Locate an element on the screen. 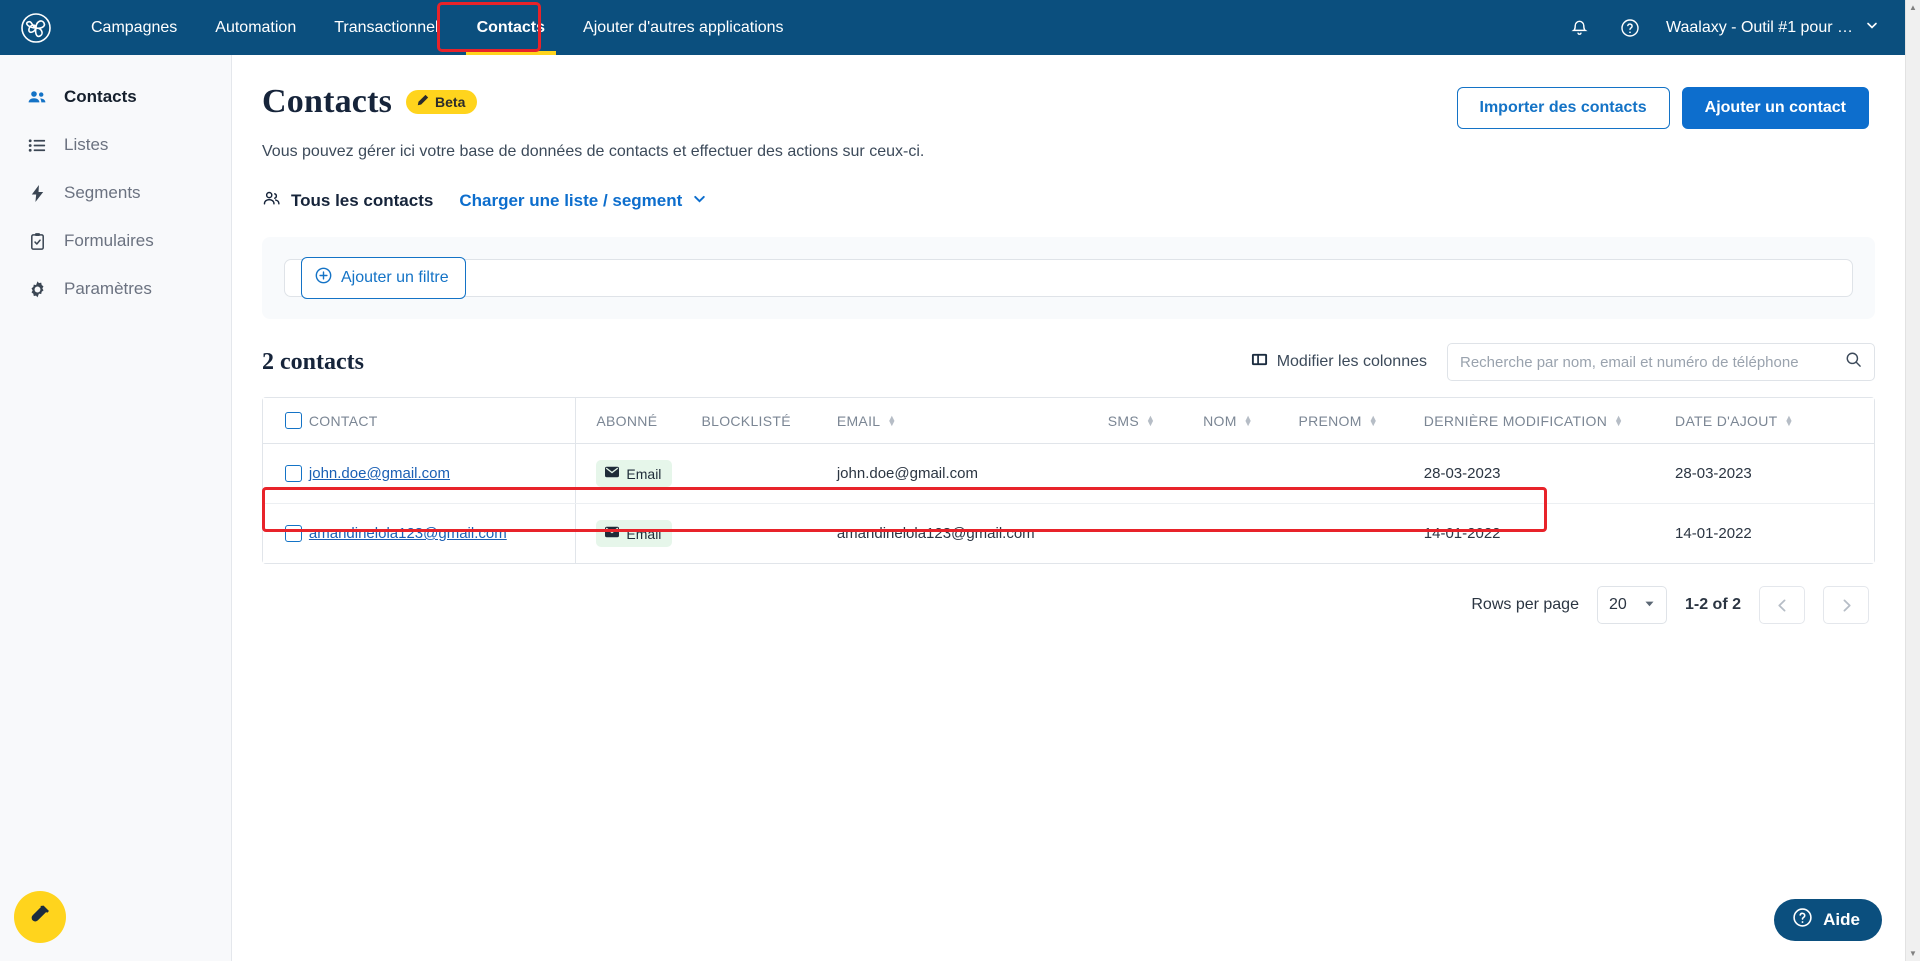 The width and height of the screenshot is (1920, 961). column-derniere-modification: DERNIÈRE MODIFICATION ▲ ▼ is located at coordinates (1549, 421).